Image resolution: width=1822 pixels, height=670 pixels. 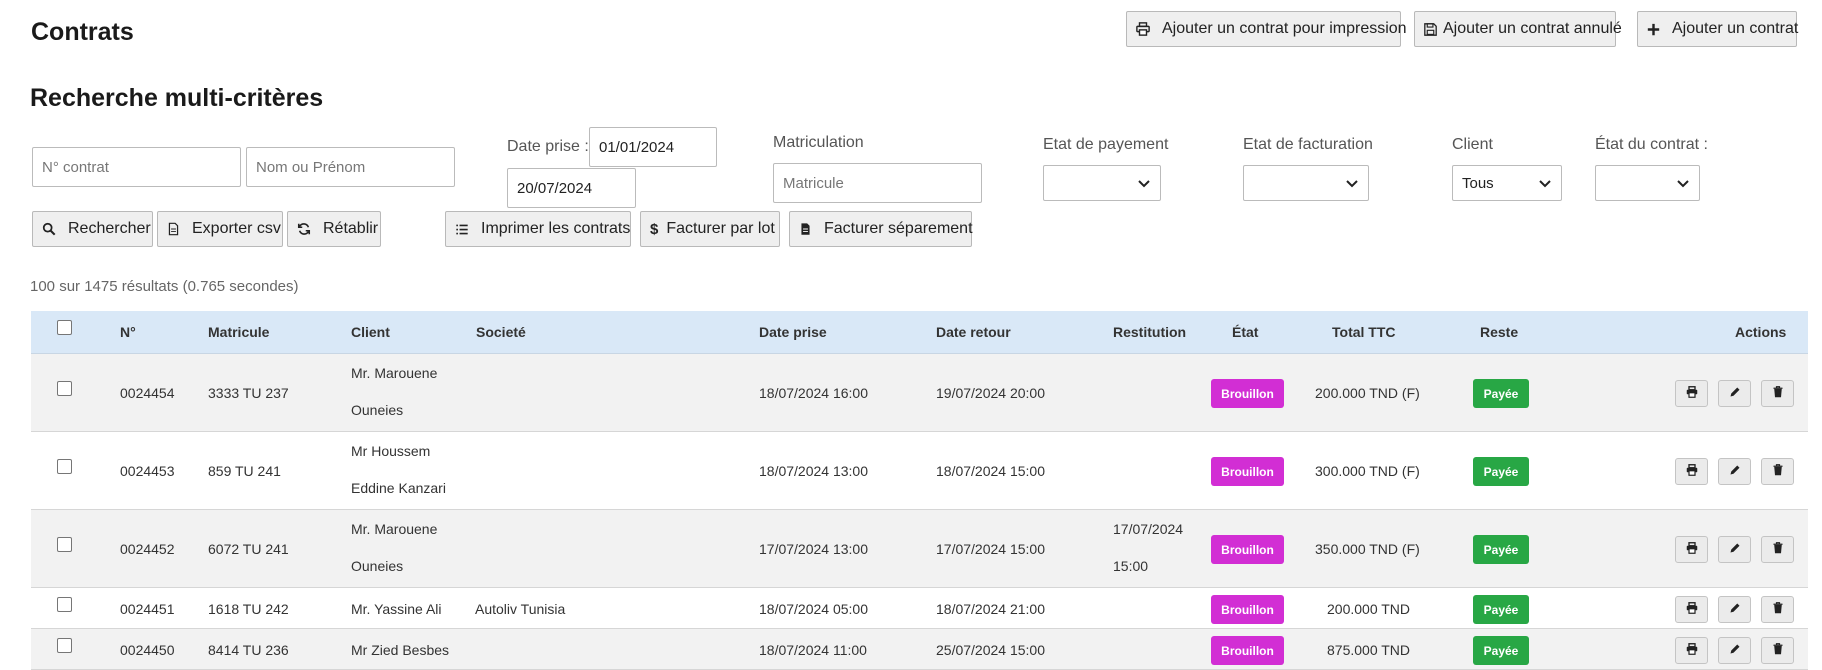 I want to click on reset-button-label: Rétablir, so click(x=351, y=228).